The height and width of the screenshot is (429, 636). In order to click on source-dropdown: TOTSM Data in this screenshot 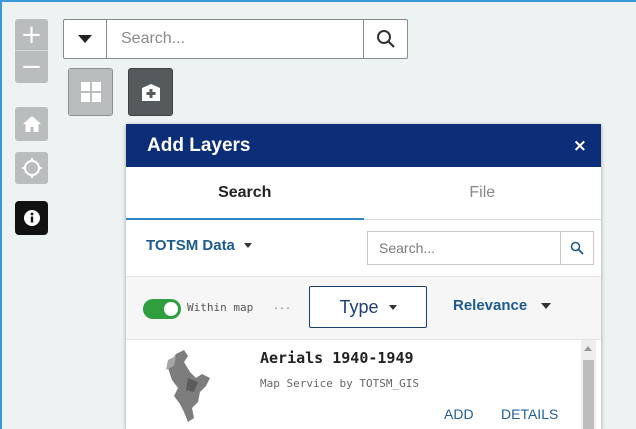, I will do `click(199, 245)`.